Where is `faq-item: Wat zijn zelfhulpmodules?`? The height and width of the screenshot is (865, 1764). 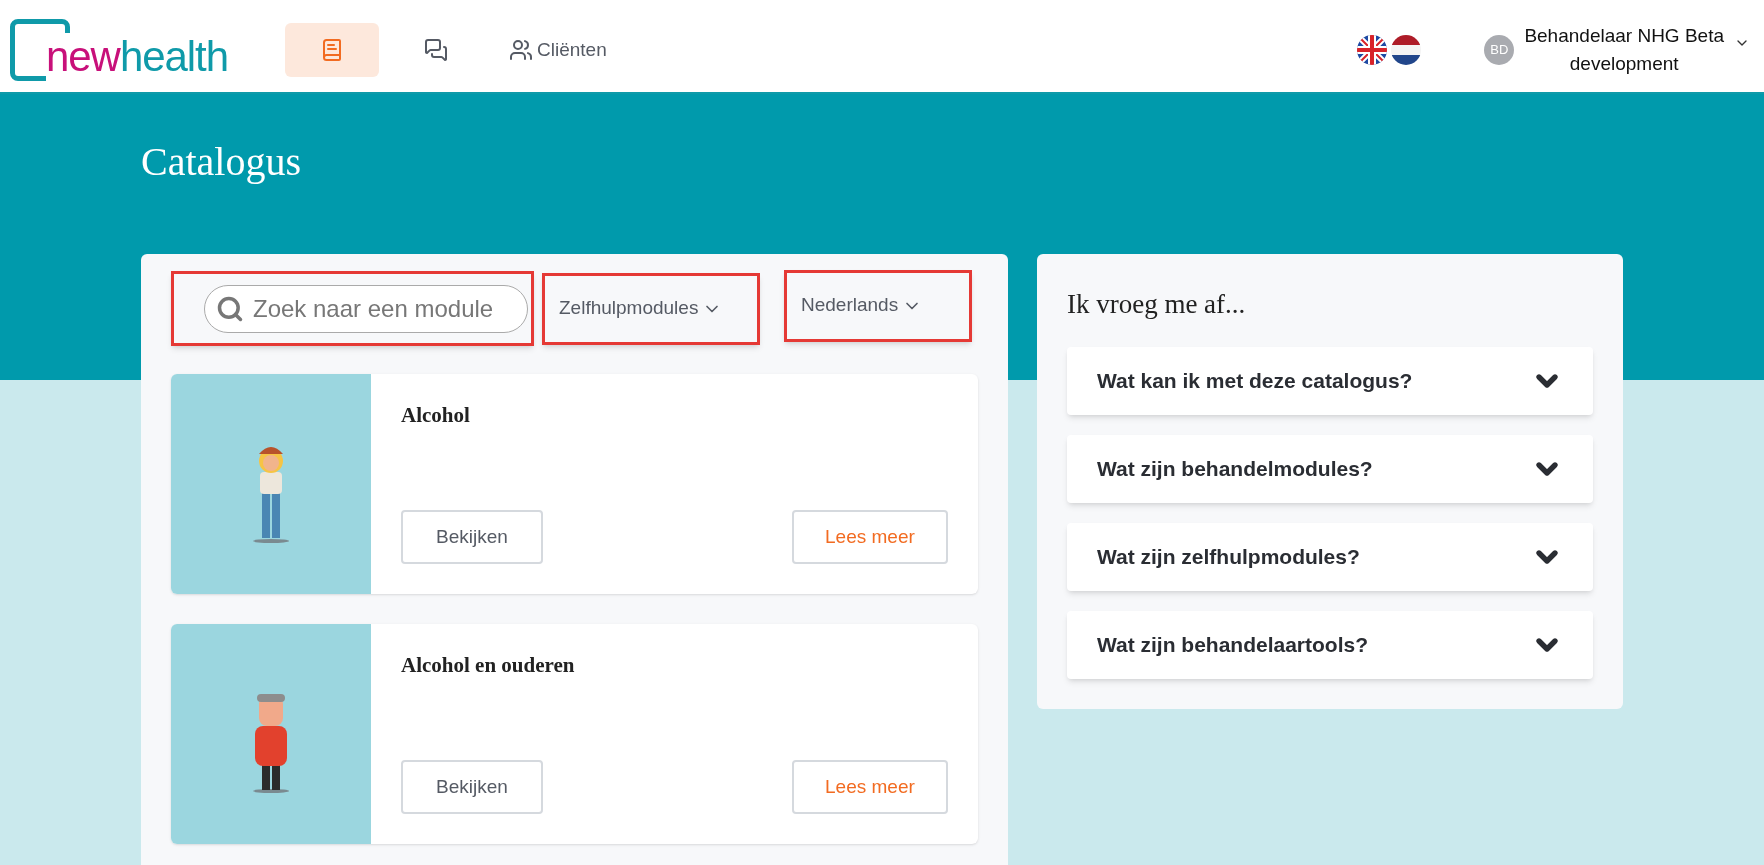 faq-item: Wat zijn zelfhulpmodules? is located at coordinates (1329, 556).